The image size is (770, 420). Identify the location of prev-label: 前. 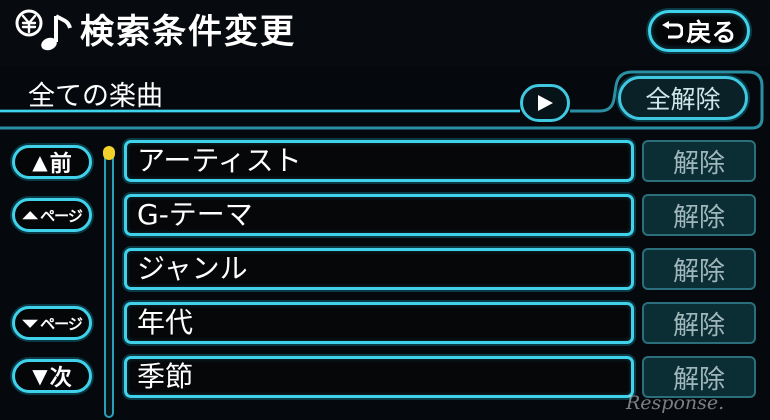
(60, 164).